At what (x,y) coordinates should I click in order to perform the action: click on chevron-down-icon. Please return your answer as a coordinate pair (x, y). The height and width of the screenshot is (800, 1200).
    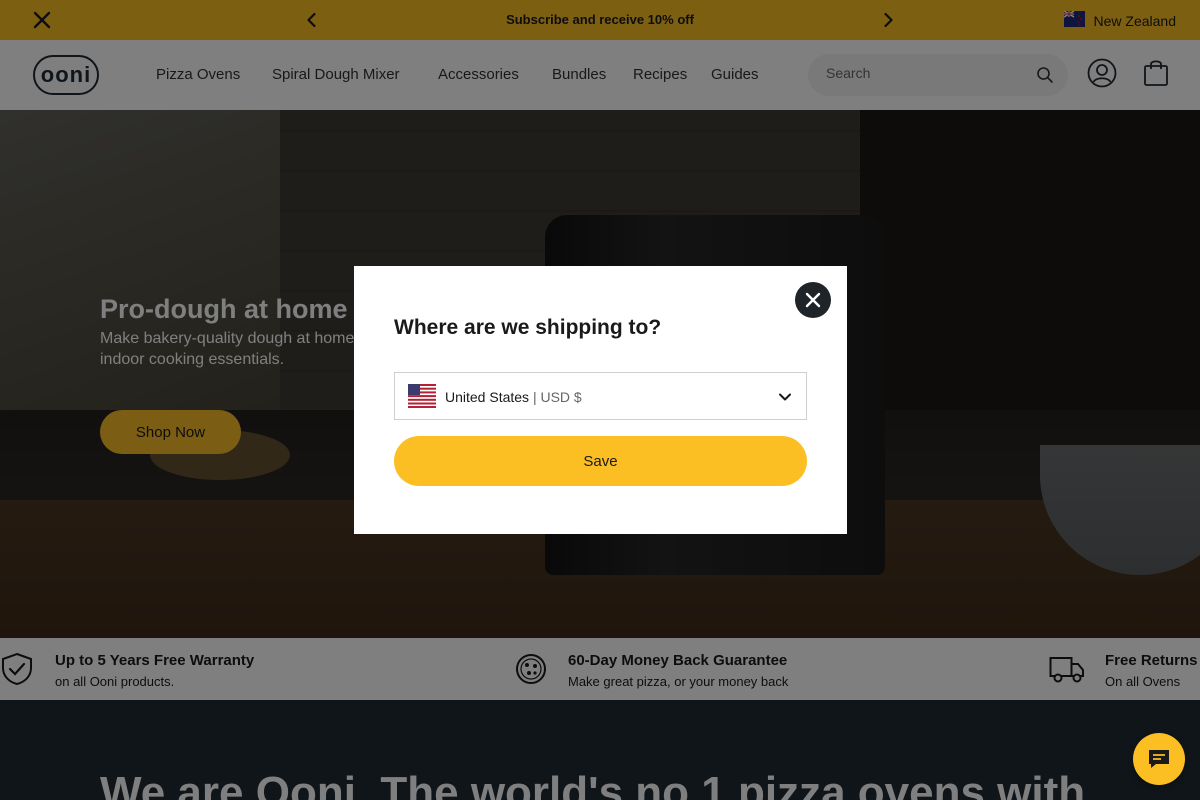
    Looking at the image, I should click on (785, 397).